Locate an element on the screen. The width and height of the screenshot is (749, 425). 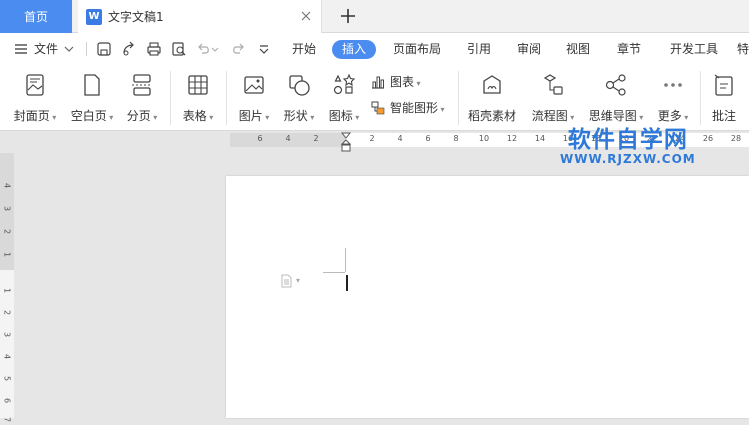
cover-page-label: 封面页 is located at coordinates (35, 115).